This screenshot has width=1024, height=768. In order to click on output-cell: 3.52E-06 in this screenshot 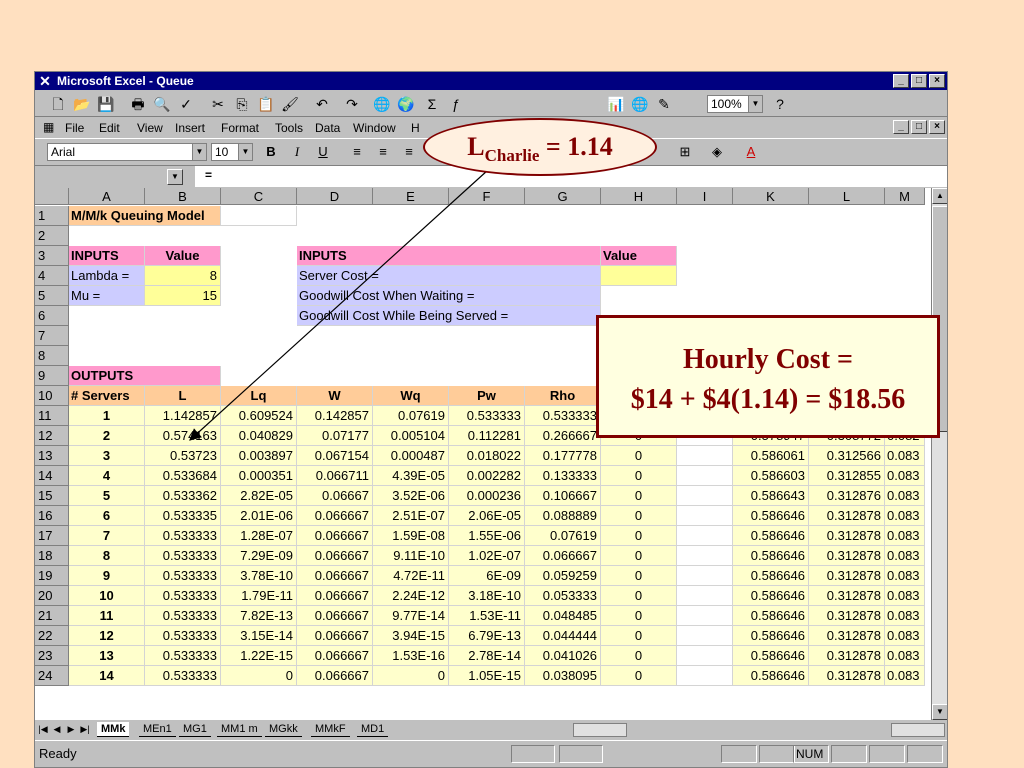, I will do `click(411, 496)`.